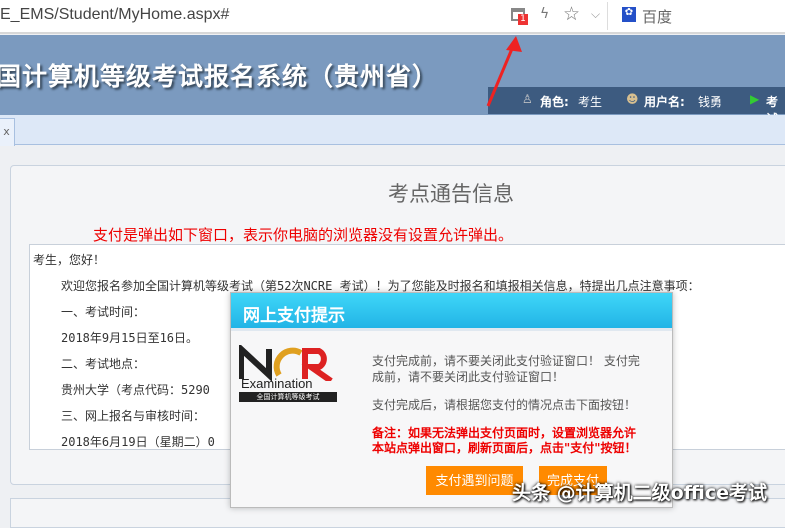  What do you see at coordinates (288, 397) in the screenshot?
I see `logo-subtext: 全国计算机等级考试` at bounding box center [288, 397].